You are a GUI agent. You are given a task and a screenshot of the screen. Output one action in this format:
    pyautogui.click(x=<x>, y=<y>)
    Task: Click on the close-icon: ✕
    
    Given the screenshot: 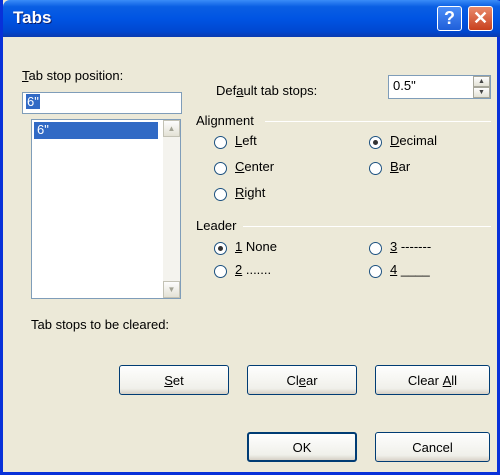 What is the action you would take?
    pyautogui.click(x=480, y=18)
    